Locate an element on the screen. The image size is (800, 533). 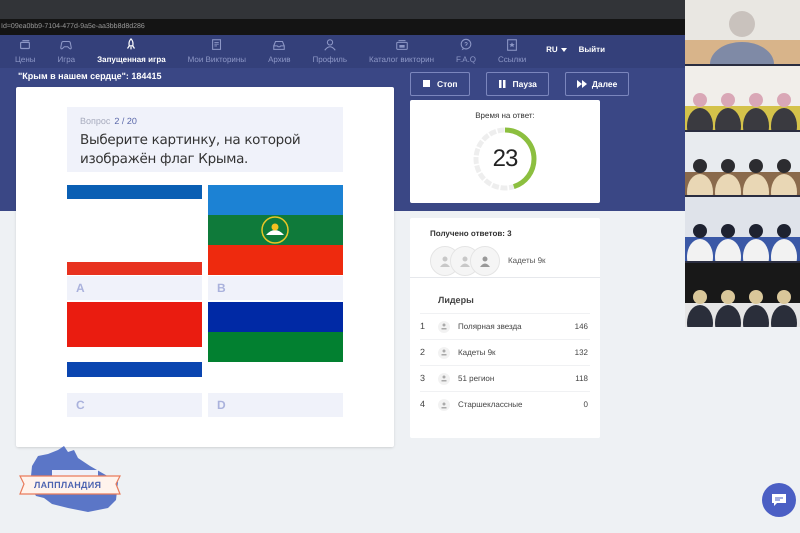
team-name: Полярная звезда is located at coordinates (490, 326).